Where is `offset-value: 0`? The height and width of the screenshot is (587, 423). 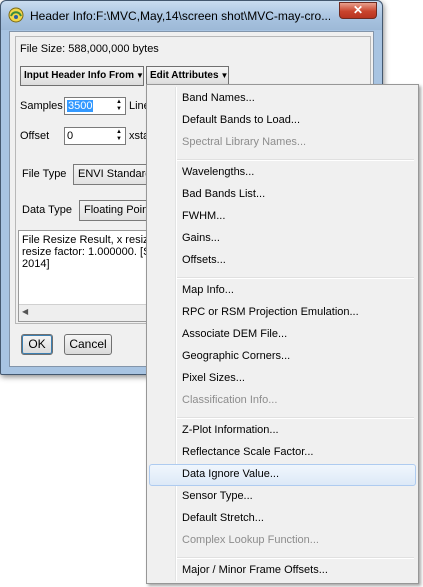
offset-value: 0 is located at coordinates (70, 136).